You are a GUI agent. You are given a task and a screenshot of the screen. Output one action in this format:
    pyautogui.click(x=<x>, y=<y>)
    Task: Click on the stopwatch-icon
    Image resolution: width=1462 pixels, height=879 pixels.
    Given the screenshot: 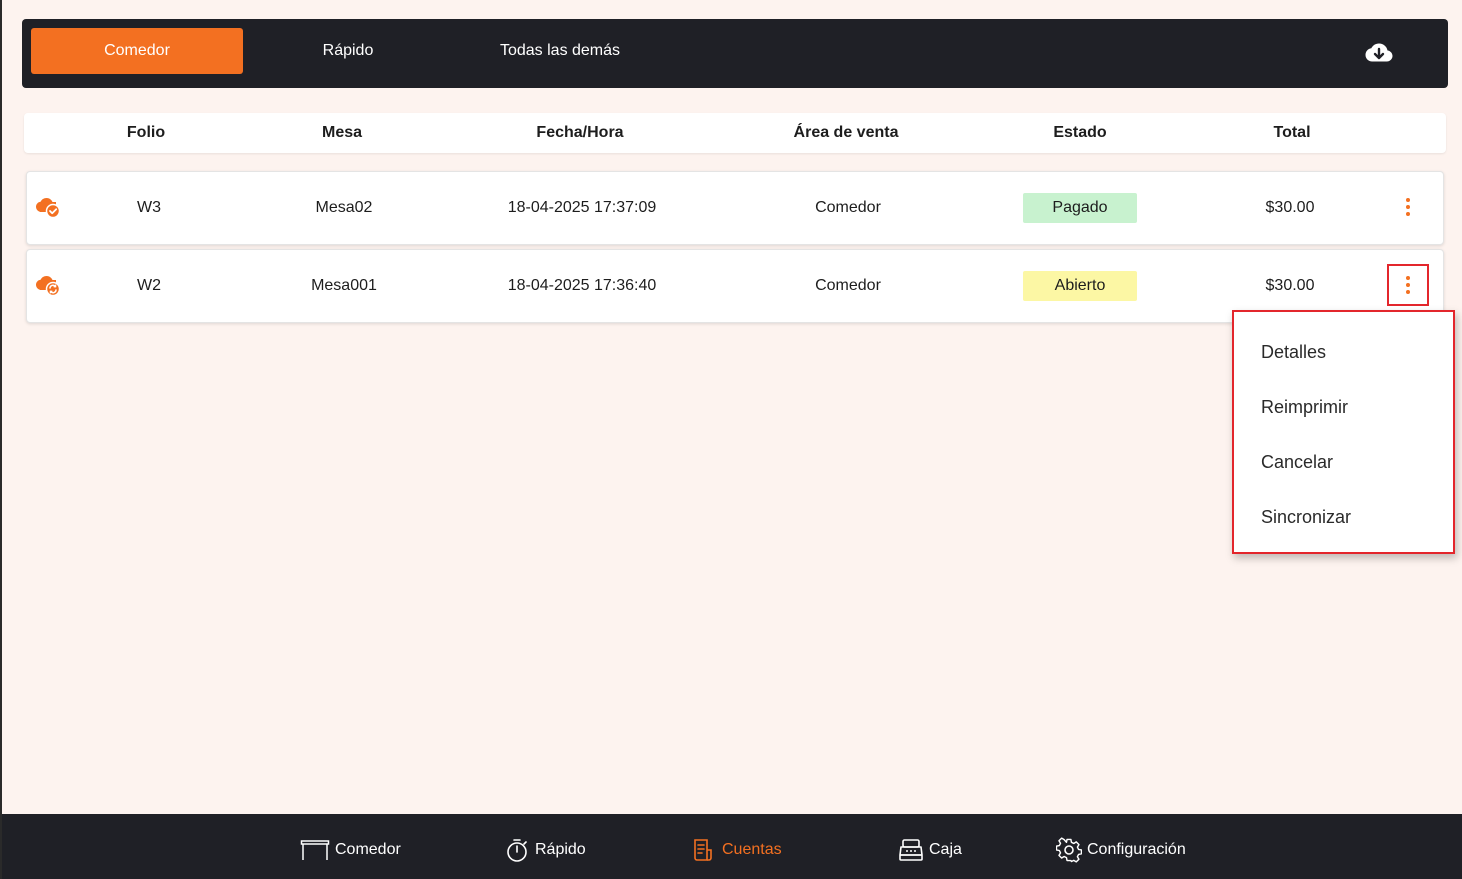 What is the action you would take?
    pyautogui.click(x=517, y=850)
    